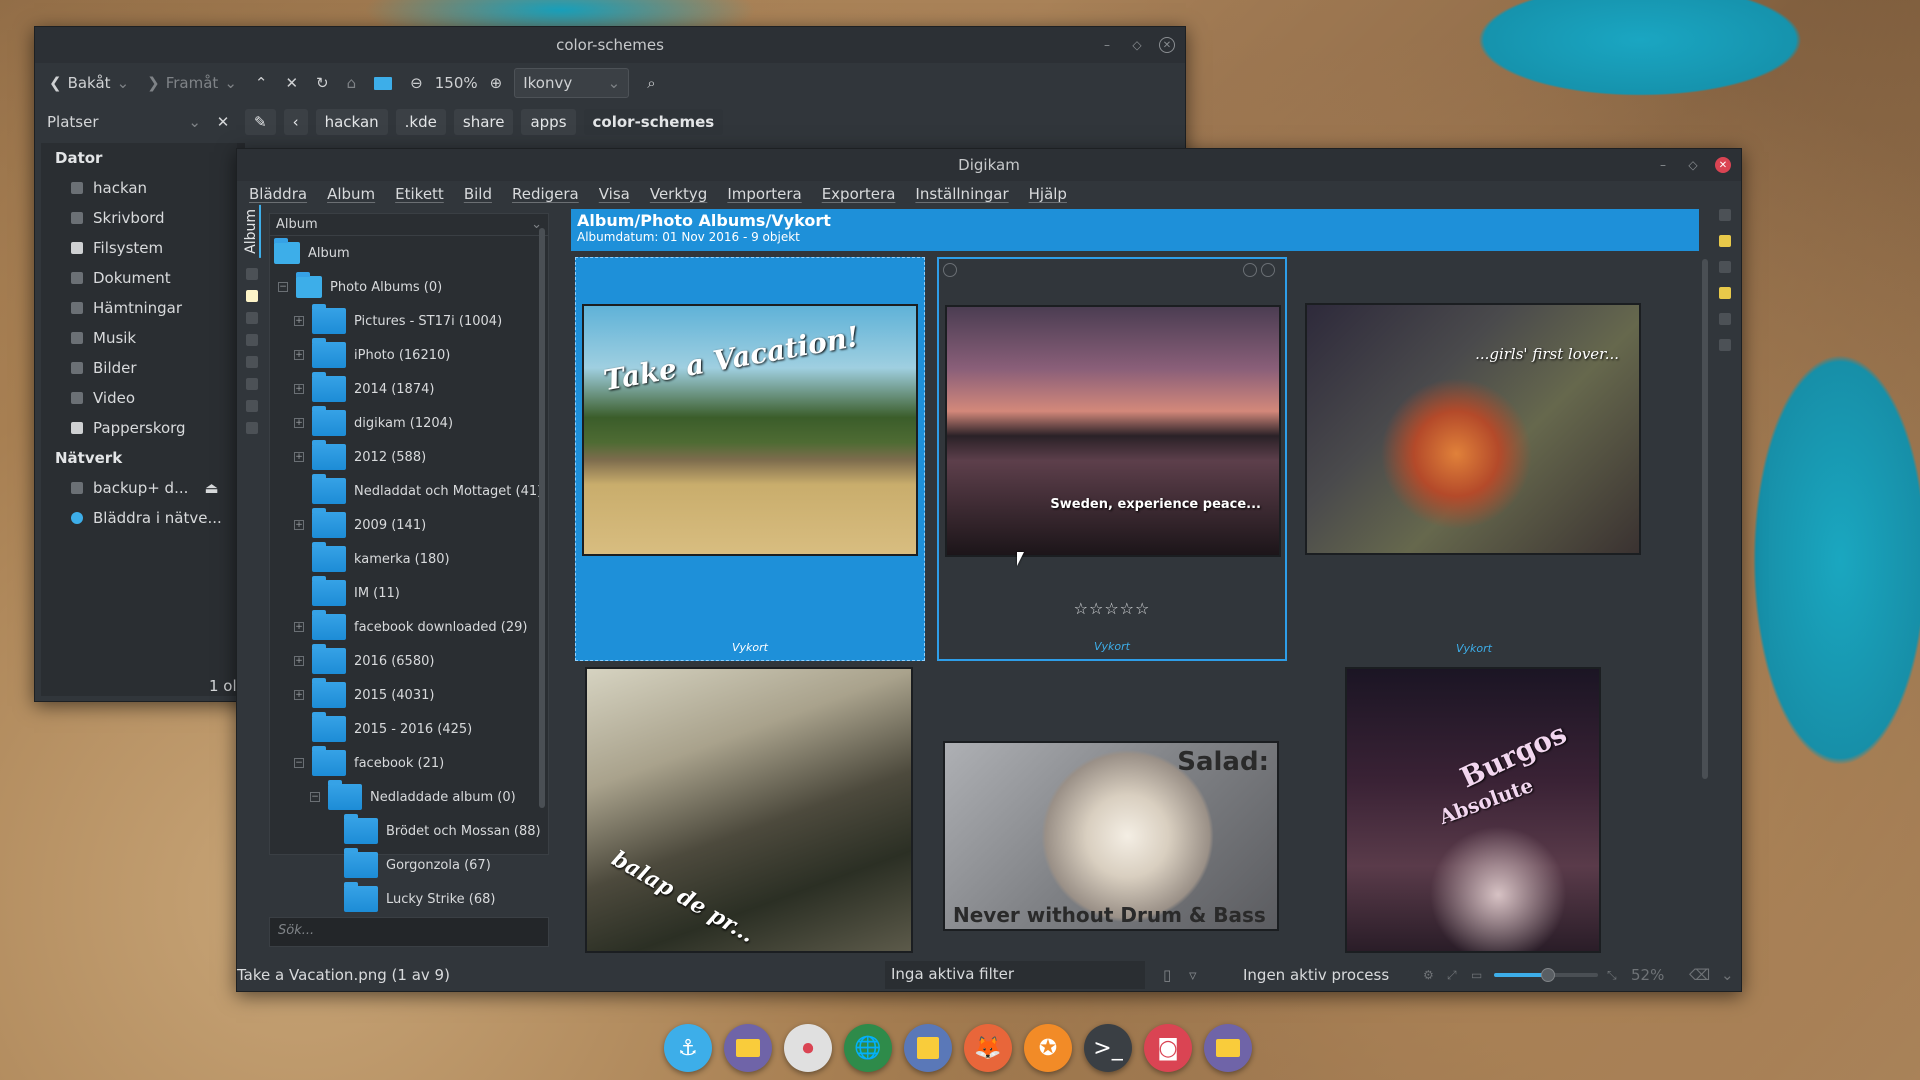 The height and width of the screenshot is (1080, 1920). I want to click on place-video: Video, so click(139, 398).